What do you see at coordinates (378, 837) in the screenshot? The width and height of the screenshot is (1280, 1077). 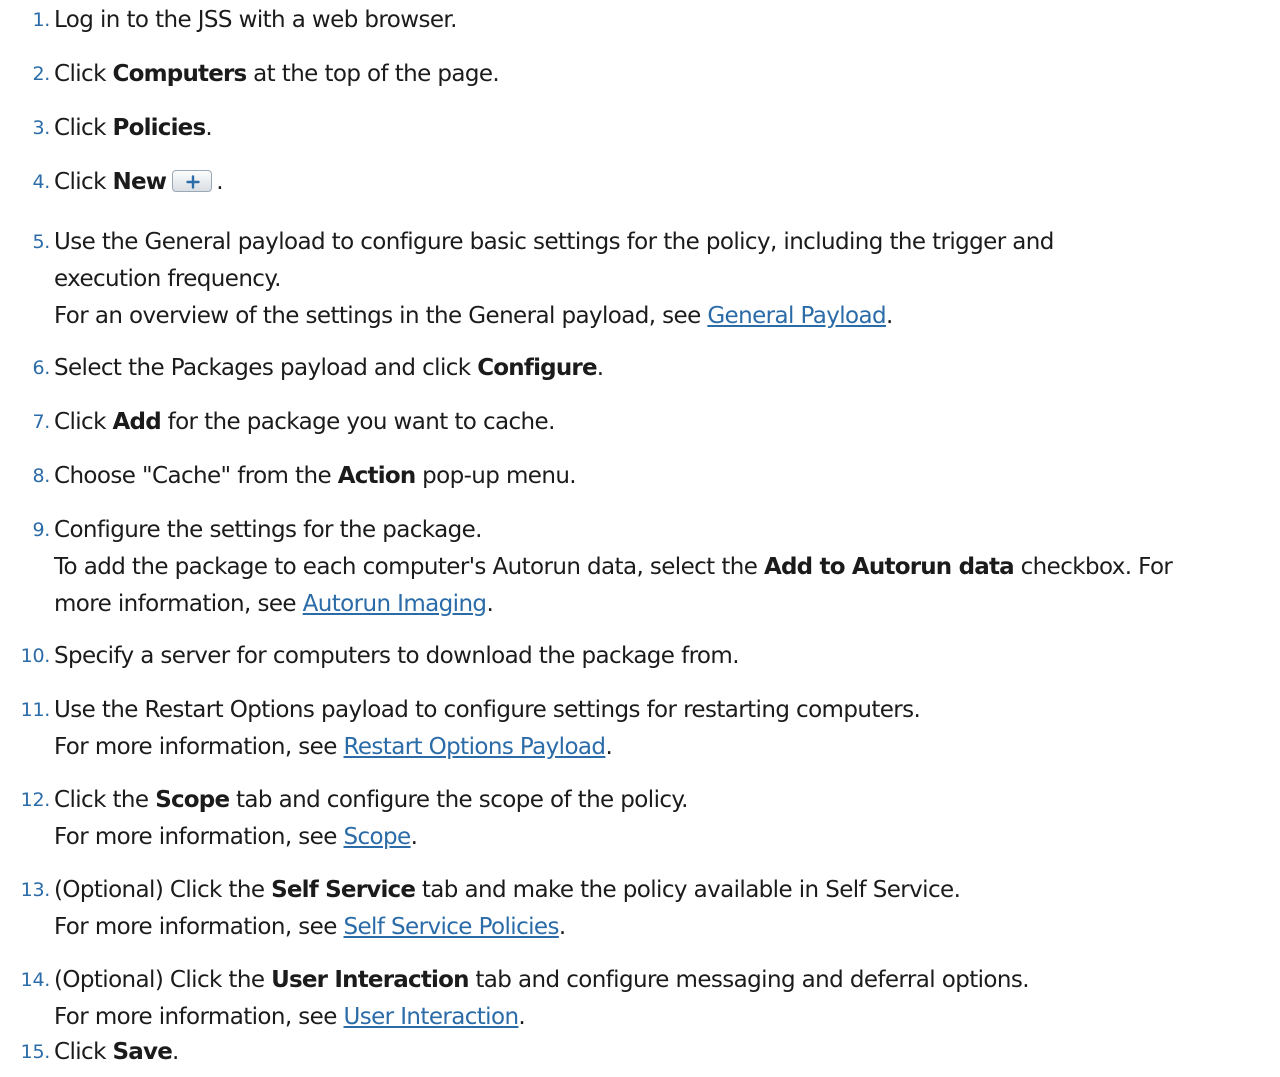 I see `scope-link: Scope` at bounding box center [378, 837].